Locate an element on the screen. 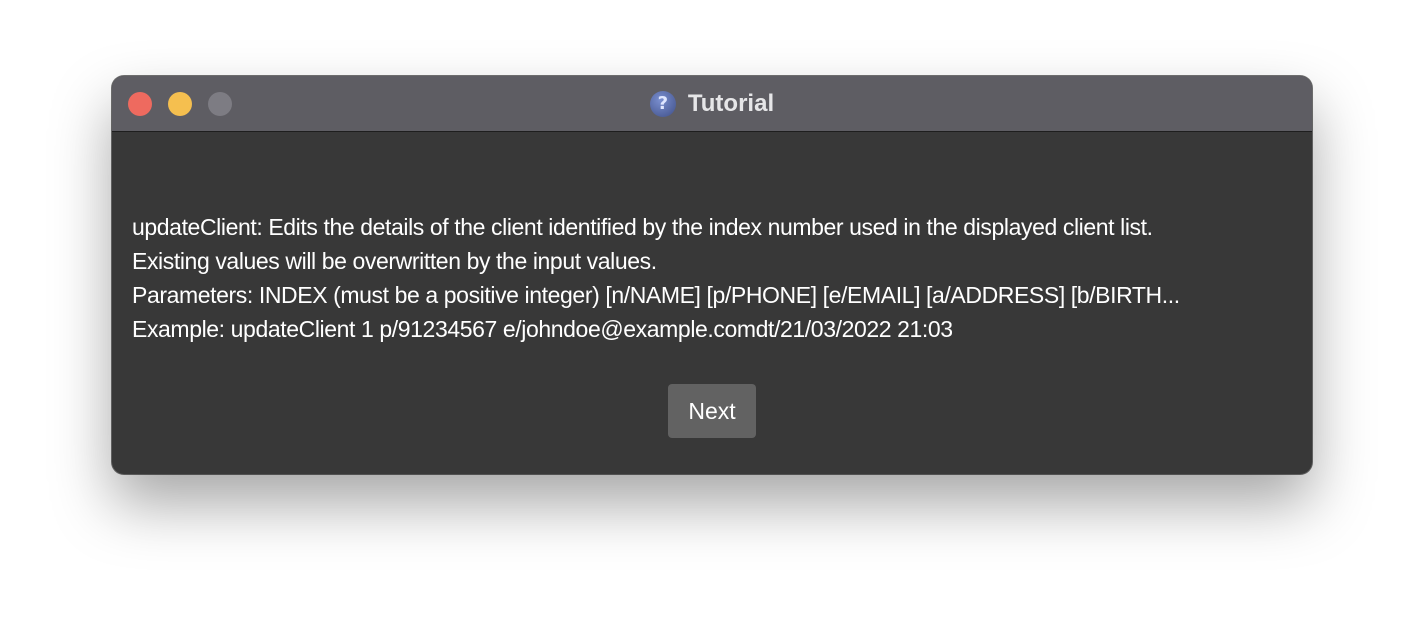 This screenshot has height=624, width=1424. window-title: Tutorial is located at coordinates (731, 103).